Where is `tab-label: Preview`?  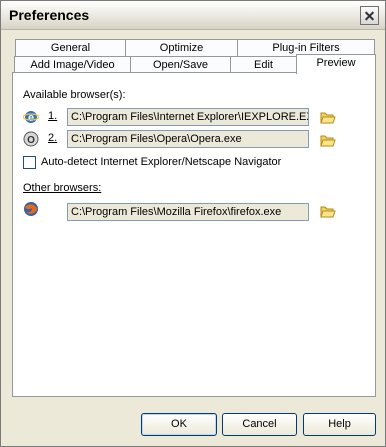
tab-label: Preview is located at coordinates (336, 63).